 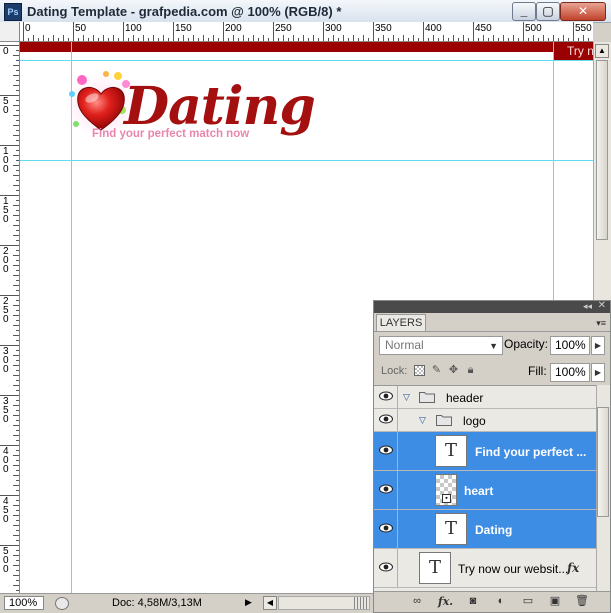 I want to click on layer-row-header: ▽ header, so click(x=485, y=397).